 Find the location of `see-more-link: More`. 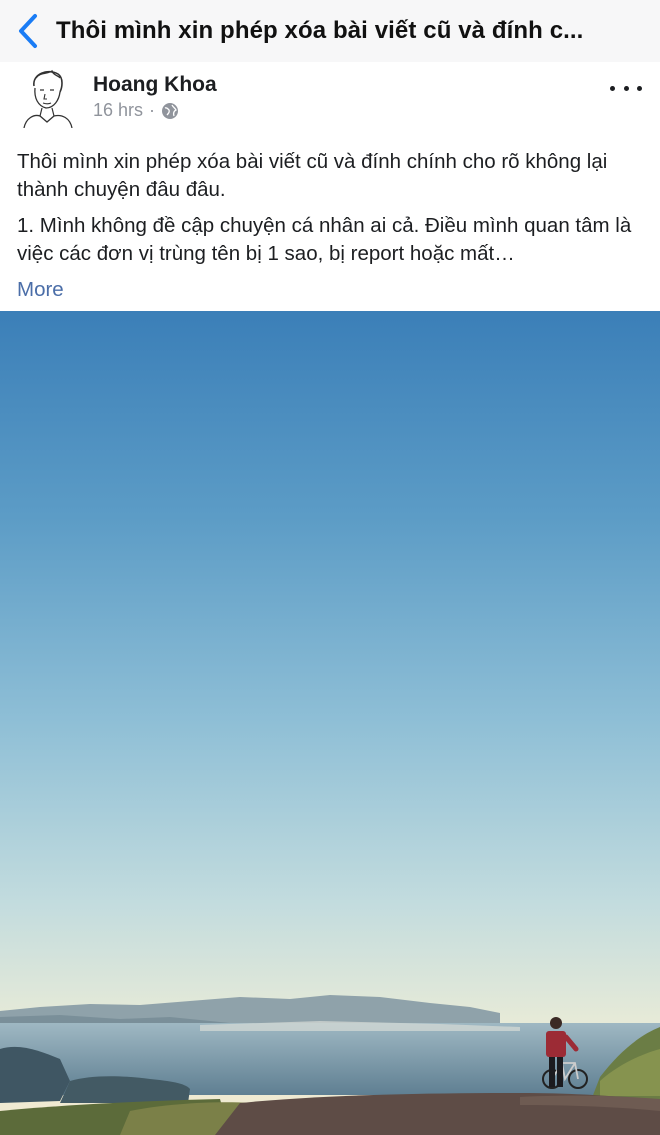

see-more-link: More is located at coordinates (40, 290).